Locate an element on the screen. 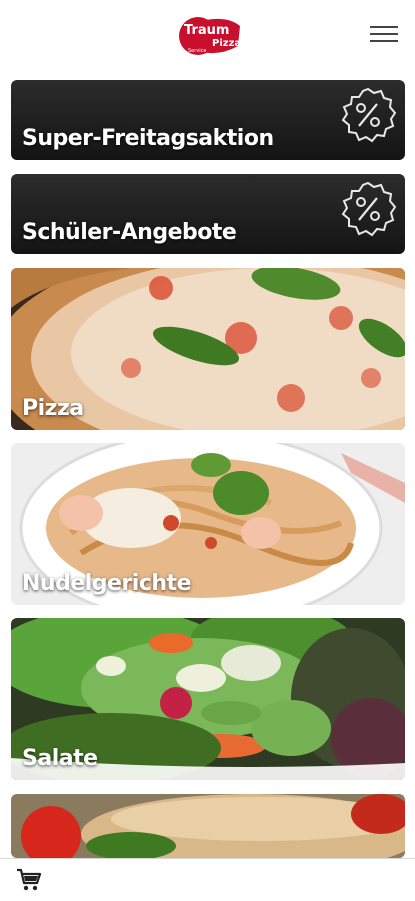  category-label: Salate is located at coordinates (60, 758).